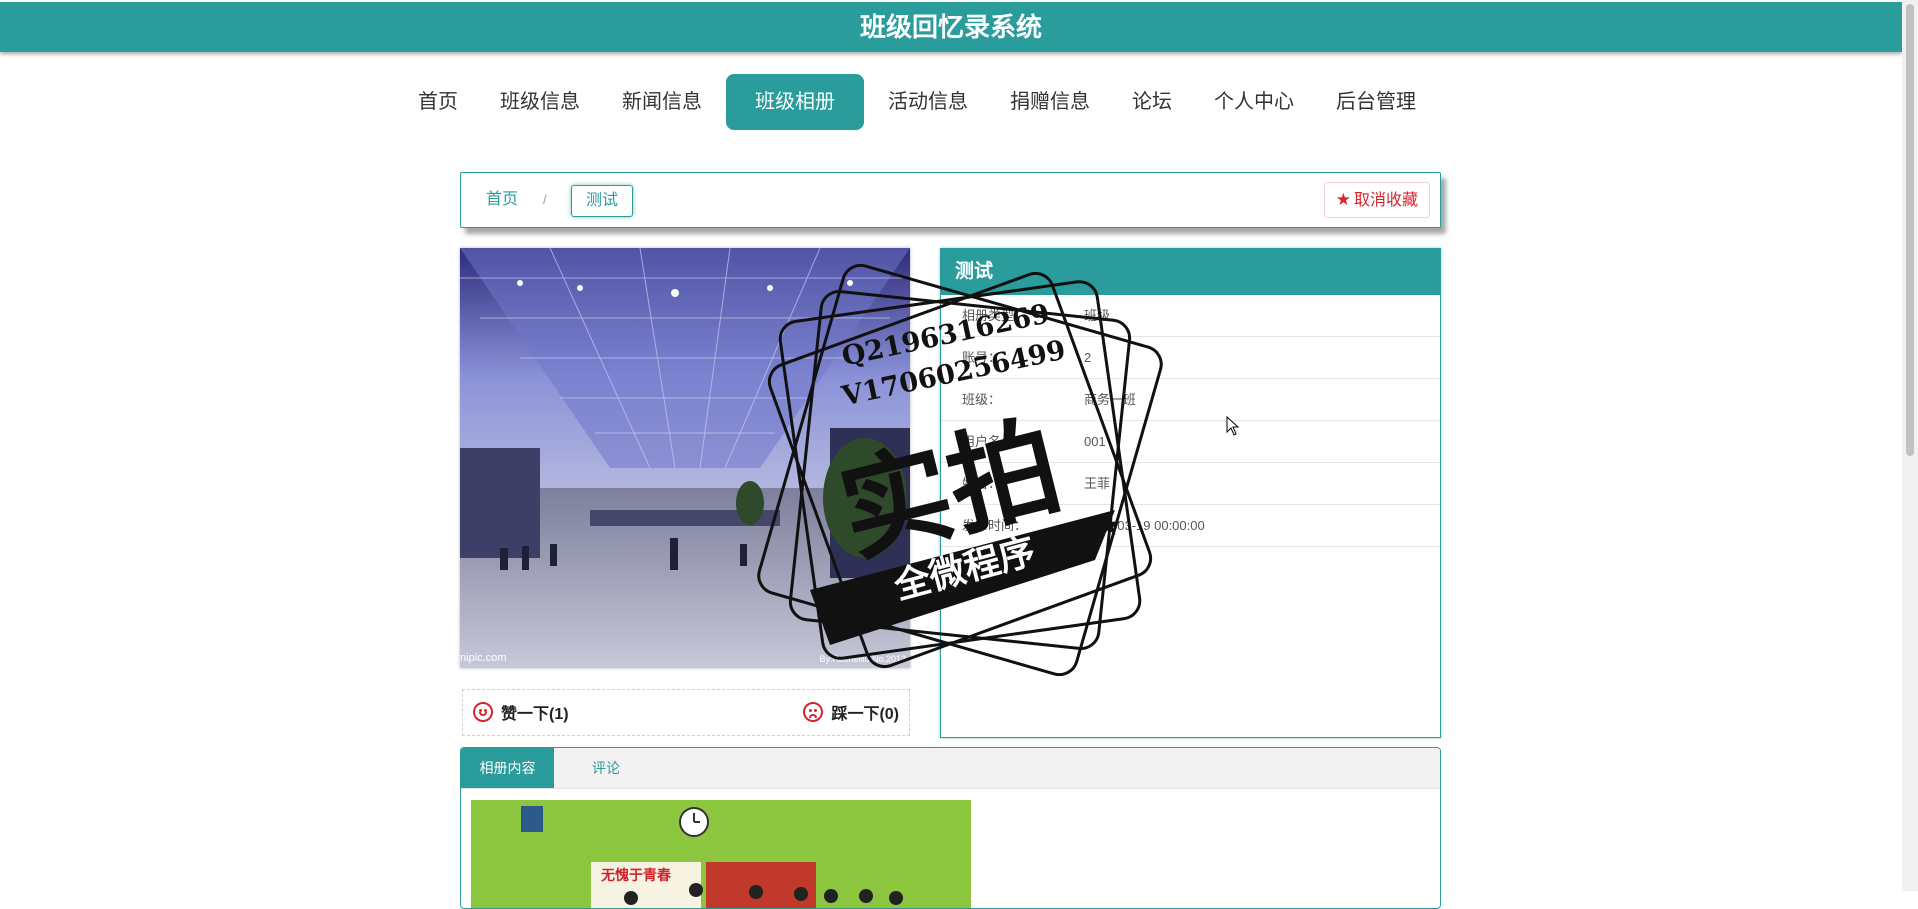 This screenshot has width=1918, height=909. I want to click on info-row-publish-time: 发布时间： 2021-03-19 00:00:00, so click(1190, 526).